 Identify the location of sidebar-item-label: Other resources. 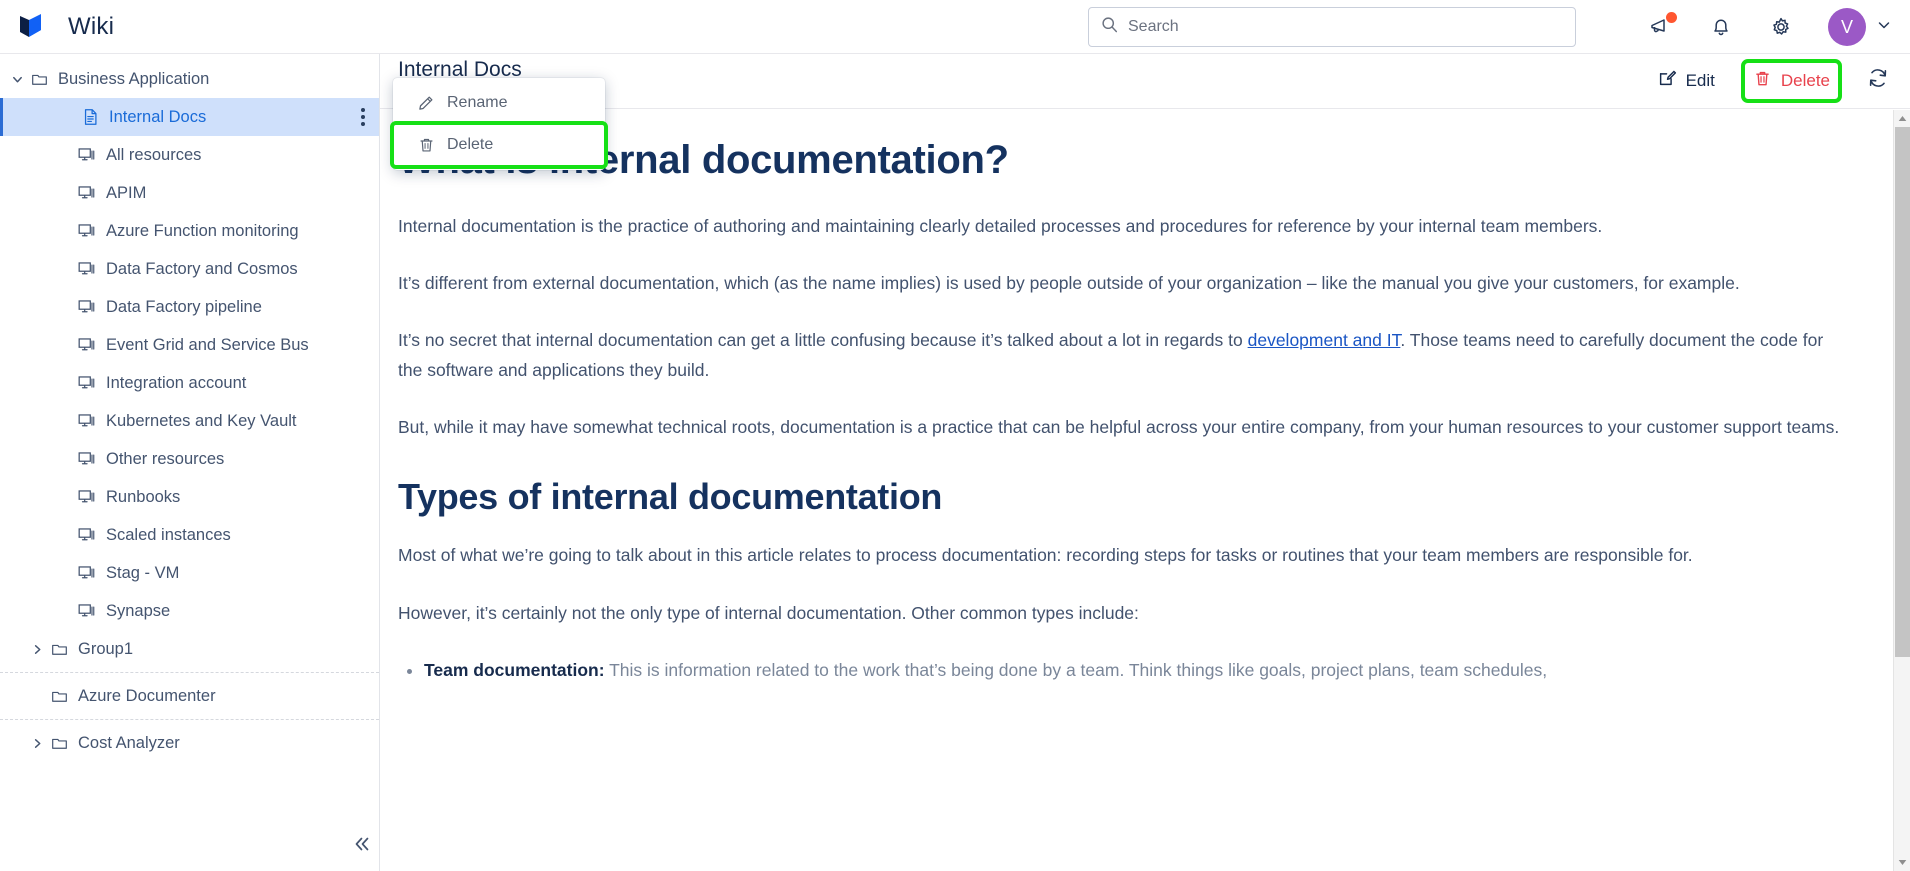
(165, 458).